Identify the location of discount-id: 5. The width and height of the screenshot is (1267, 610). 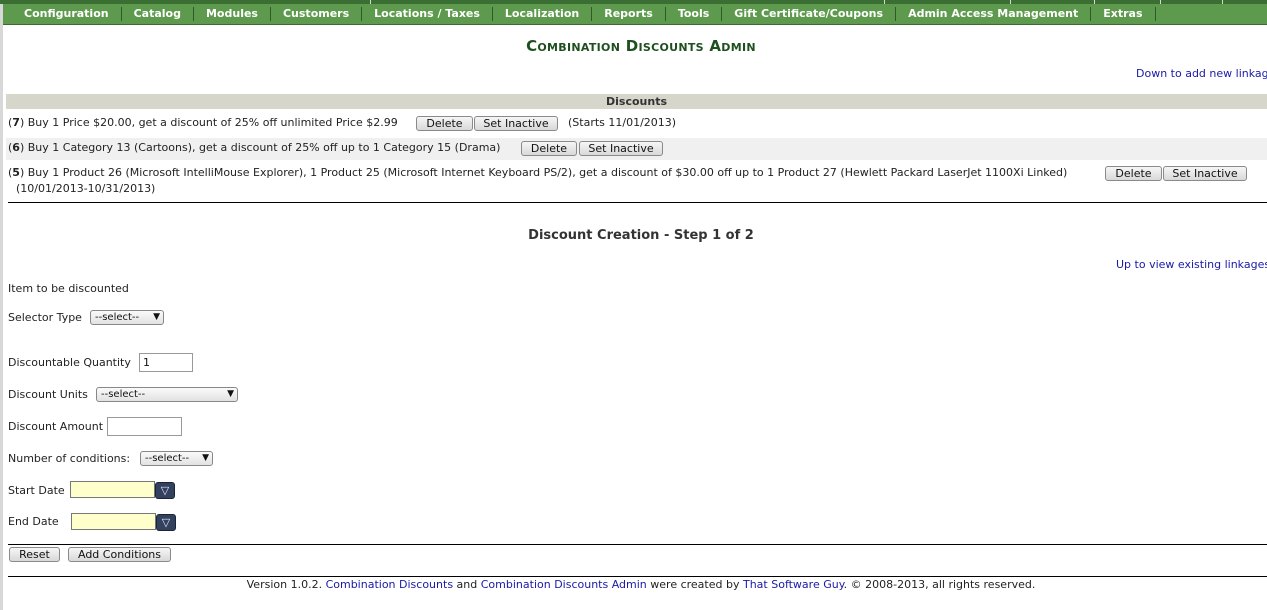
(16, 172).